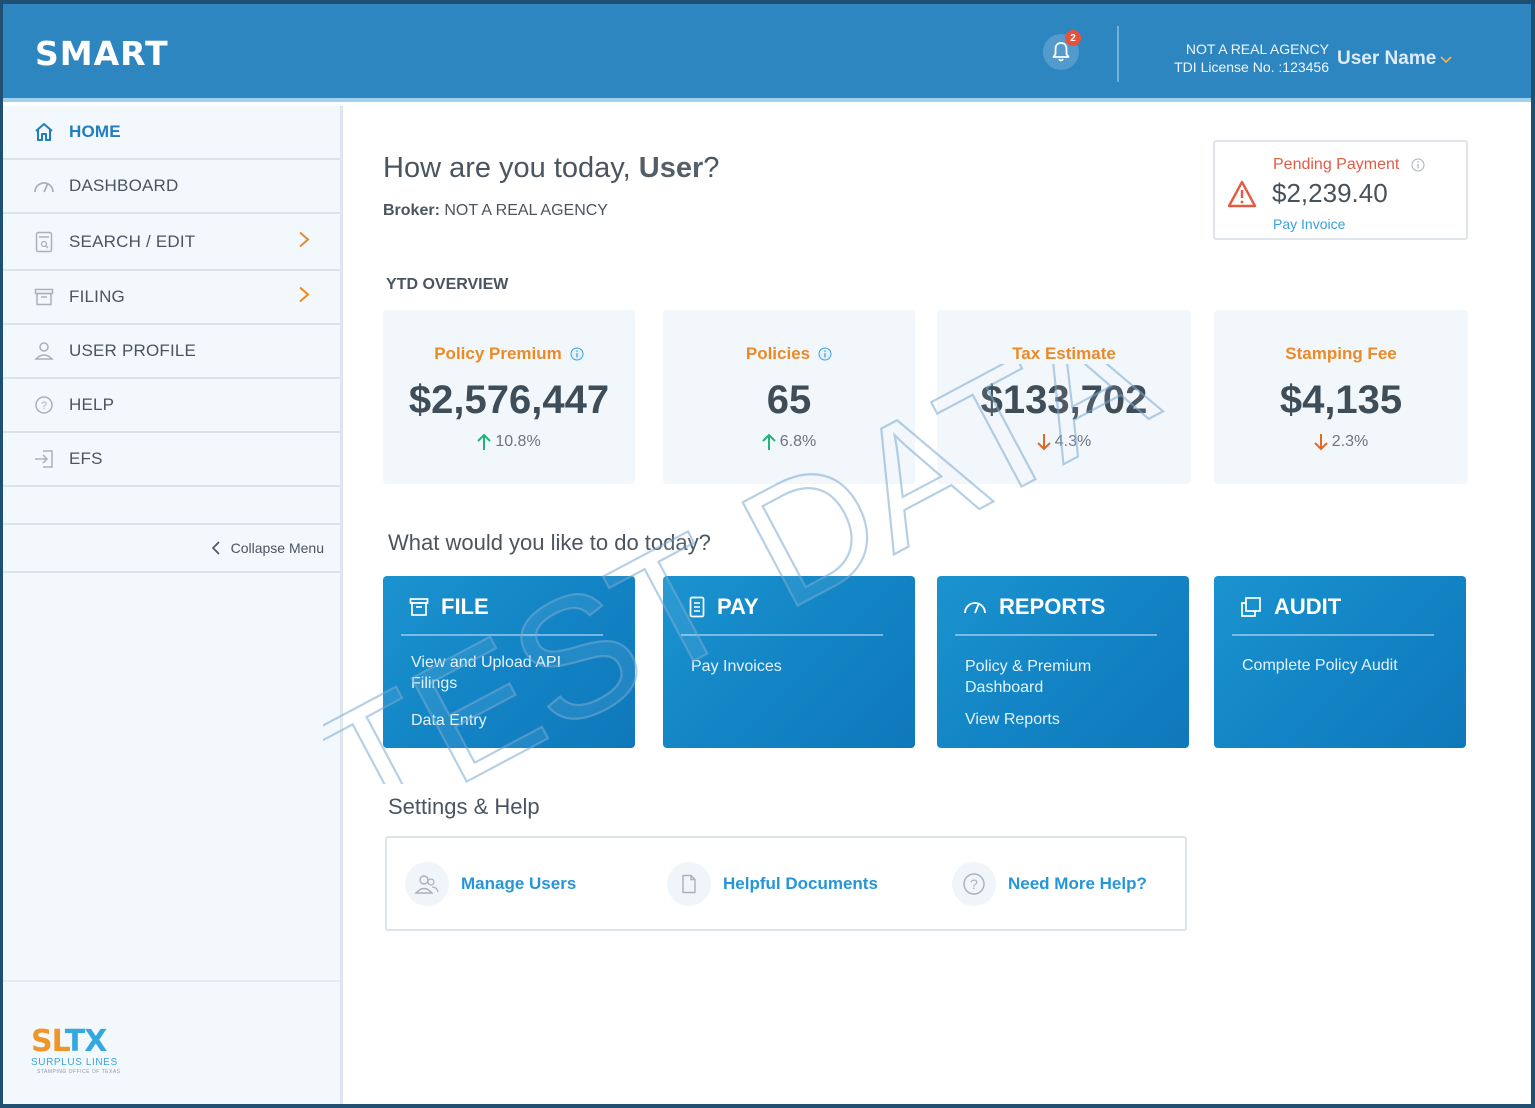  I want to click on data-entry-link: Data Entry, so click(449, 720).